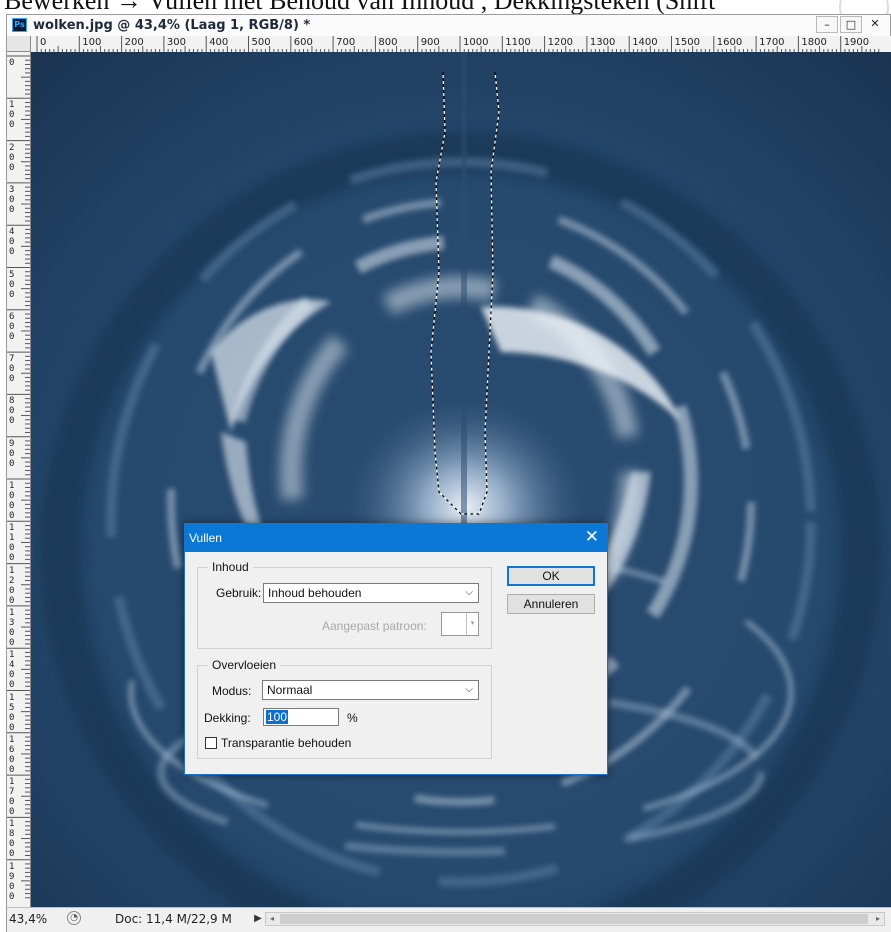 The image size is (891, 932). What do you see at coordinates (134, 42) in the screenshot?
I see `ruler-h-label: 200` at bounding box center [134, 42].